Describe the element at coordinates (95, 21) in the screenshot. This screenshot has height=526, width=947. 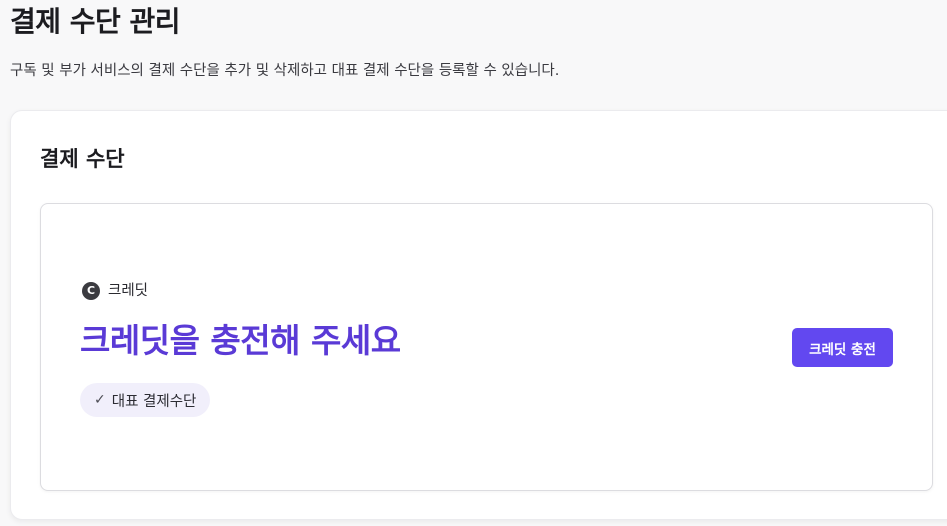
I see `page-title: 결제 수단 관리` at that location.